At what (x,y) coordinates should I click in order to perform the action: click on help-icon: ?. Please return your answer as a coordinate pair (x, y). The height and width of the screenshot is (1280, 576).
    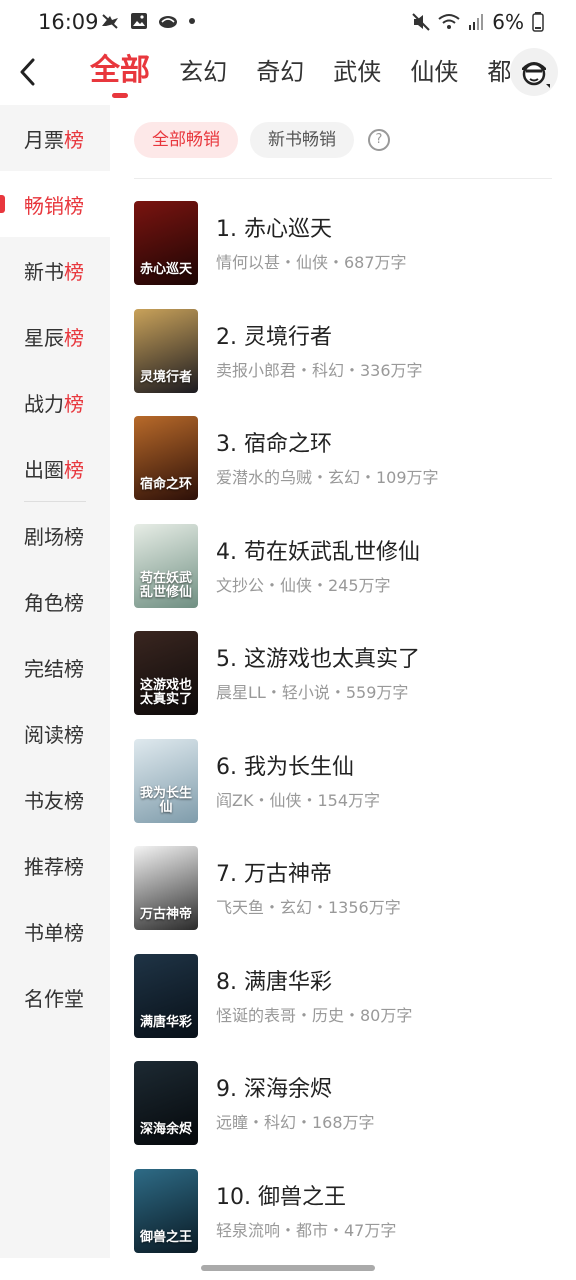
    Looking at the image, I should click on (379, 140).